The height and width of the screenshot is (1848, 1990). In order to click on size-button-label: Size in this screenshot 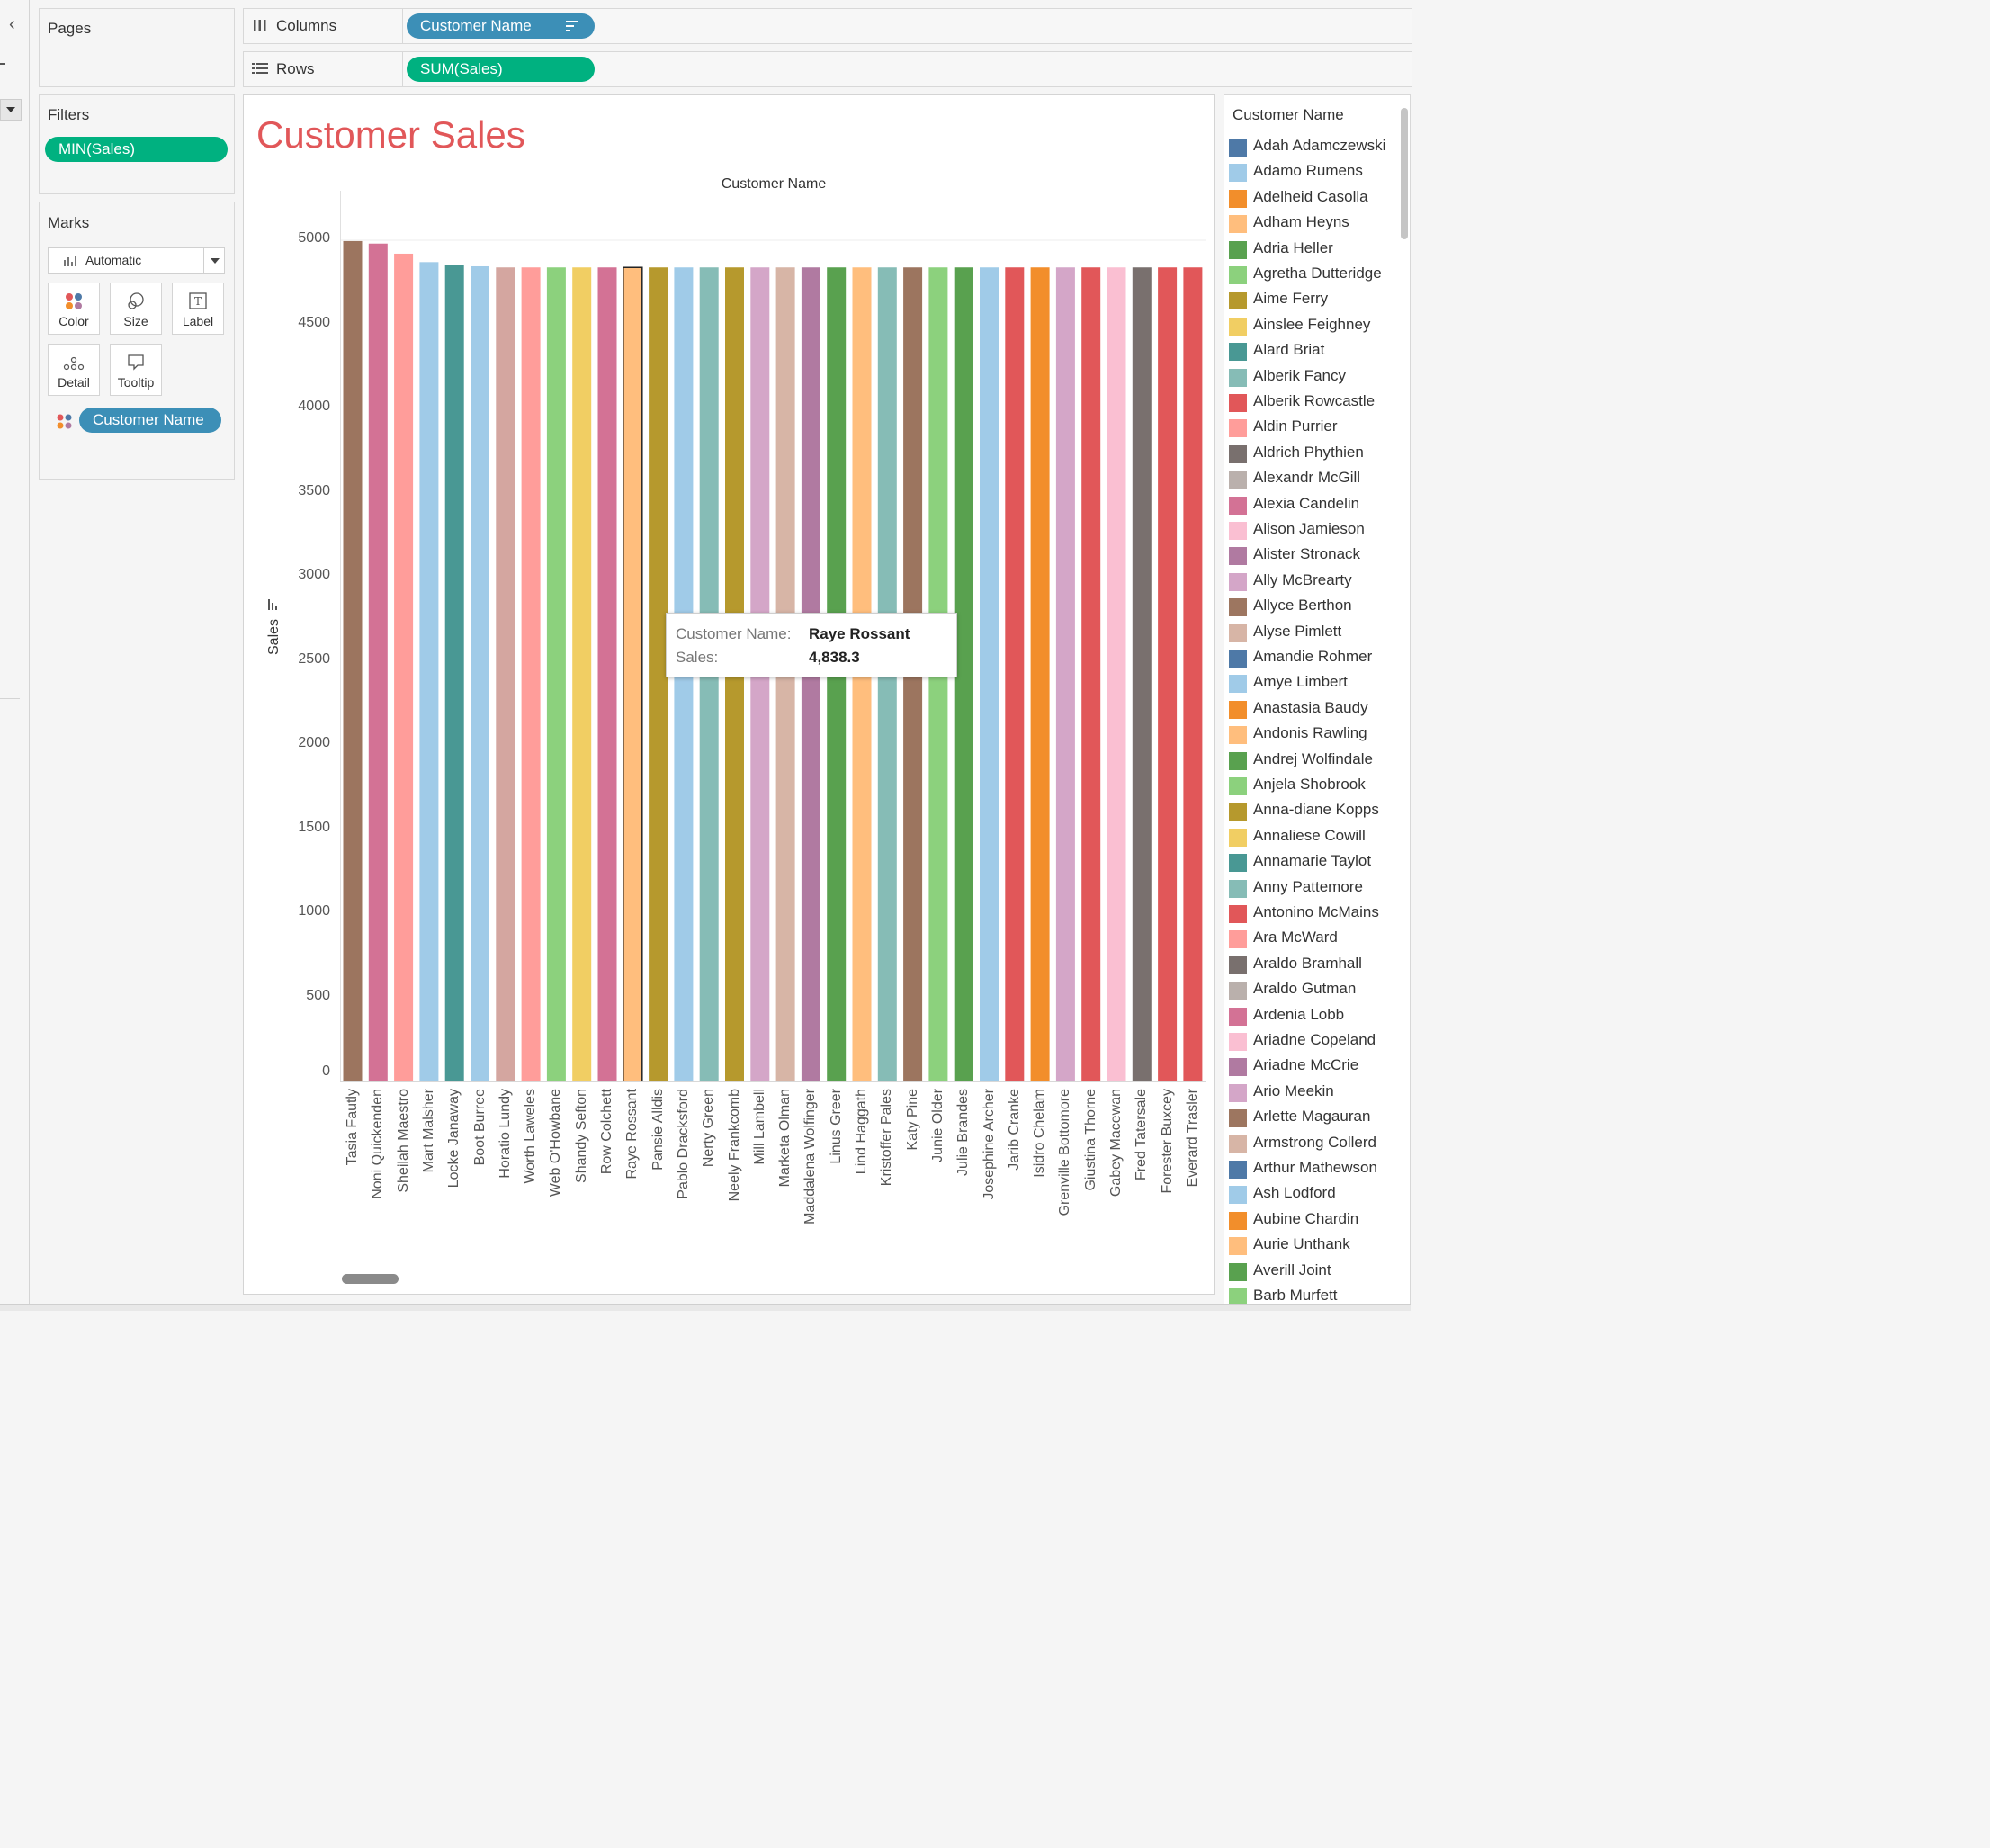, I will do `click(135, 321)`.